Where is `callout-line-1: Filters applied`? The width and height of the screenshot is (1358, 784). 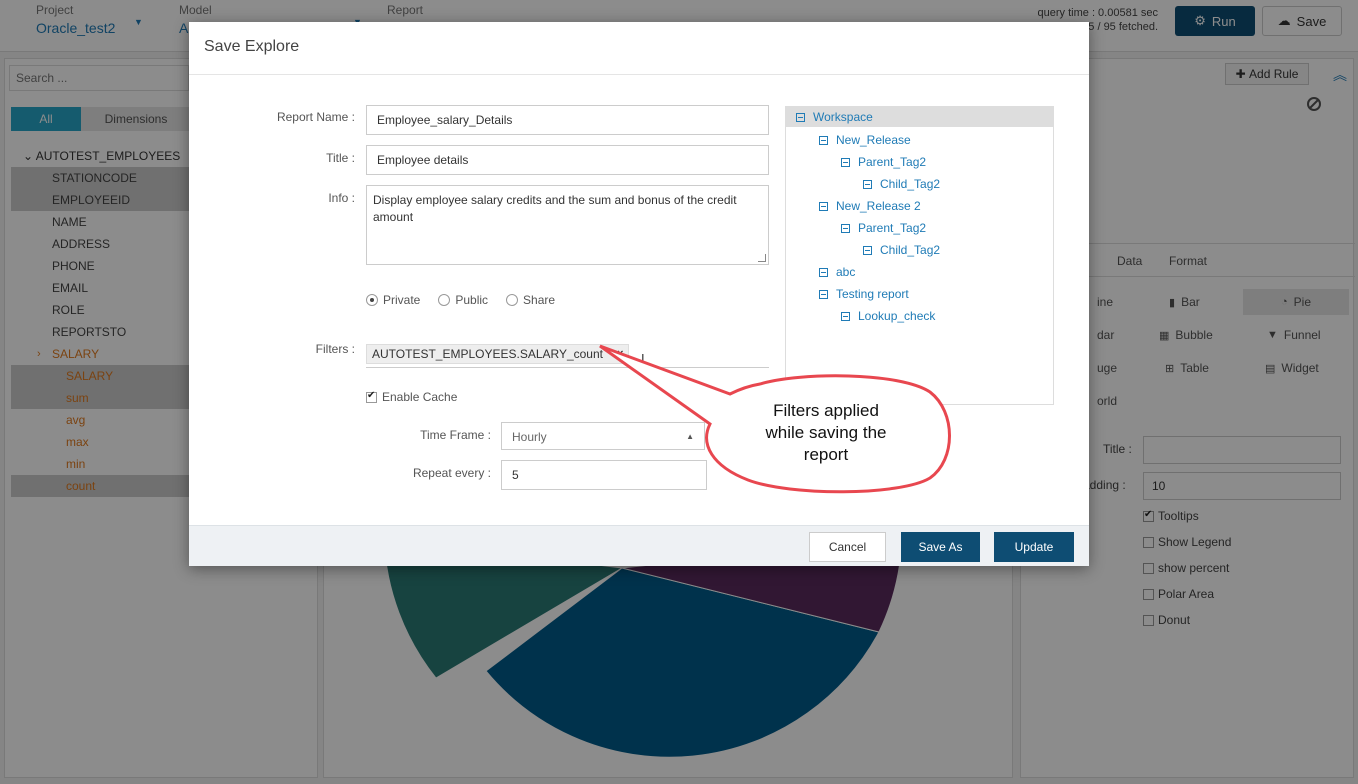
callout-line-1: Filters applied is located at coordinates (826, 410).